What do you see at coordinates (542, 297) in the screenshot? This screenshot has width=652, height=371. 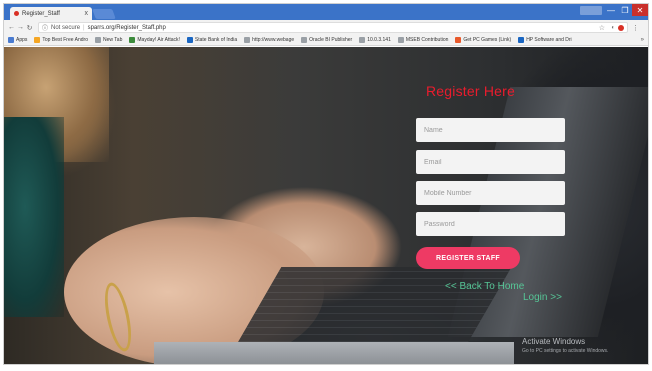 I see `login-link: Login >>` at bounding box center [542, 297].